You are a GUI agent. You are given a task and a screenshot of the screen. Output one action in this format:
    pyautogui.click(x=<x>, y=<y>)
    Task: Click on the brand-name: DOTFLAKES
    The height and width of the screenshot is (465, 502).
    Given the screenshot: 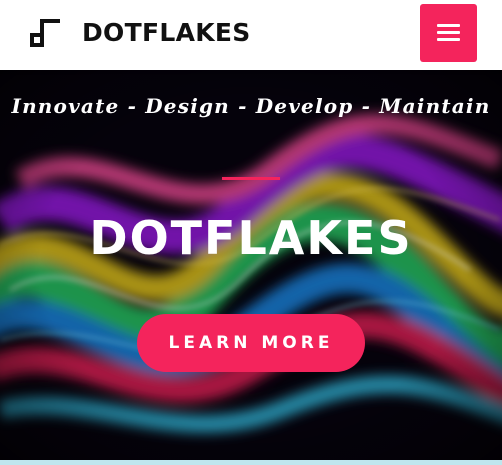 What is the action you would take?
    pyautogui.click(x=166, y=33)
    